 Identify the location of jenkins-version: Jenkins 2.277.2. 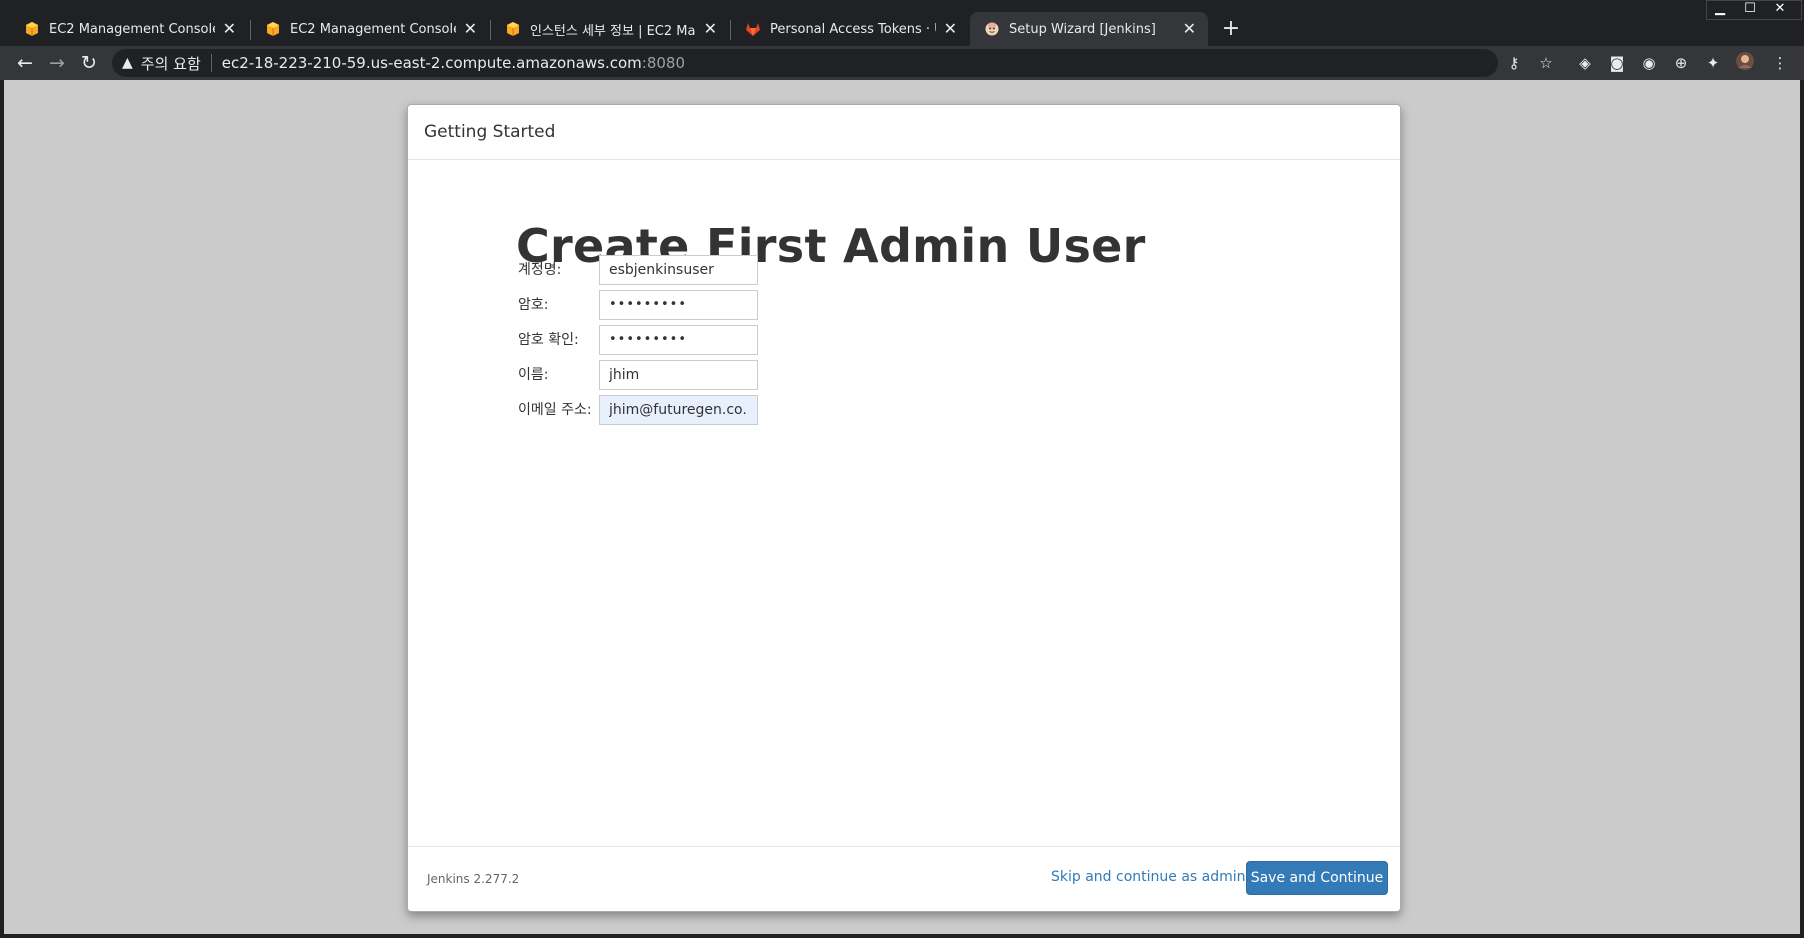
(473, 879).